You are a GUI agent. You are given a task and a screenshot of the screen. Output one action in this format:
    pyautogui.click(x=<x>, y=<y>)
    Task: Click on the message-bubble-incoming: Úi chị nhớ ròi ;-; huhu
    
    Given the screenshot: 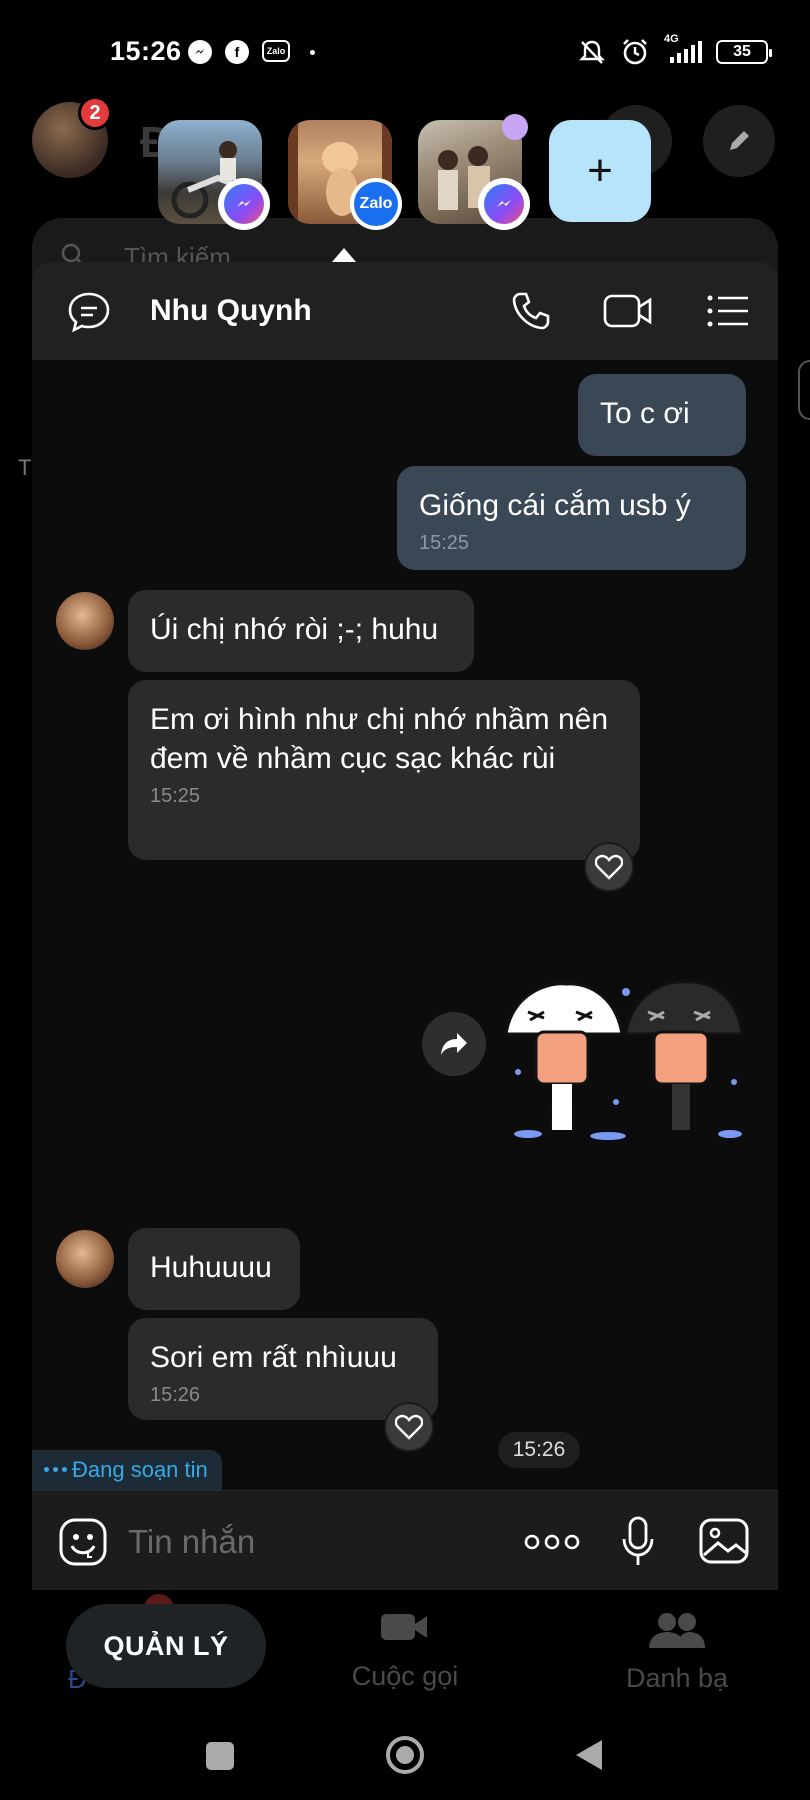 What is the action you would take?
    pyautogui.click(x=301, y=631)
    